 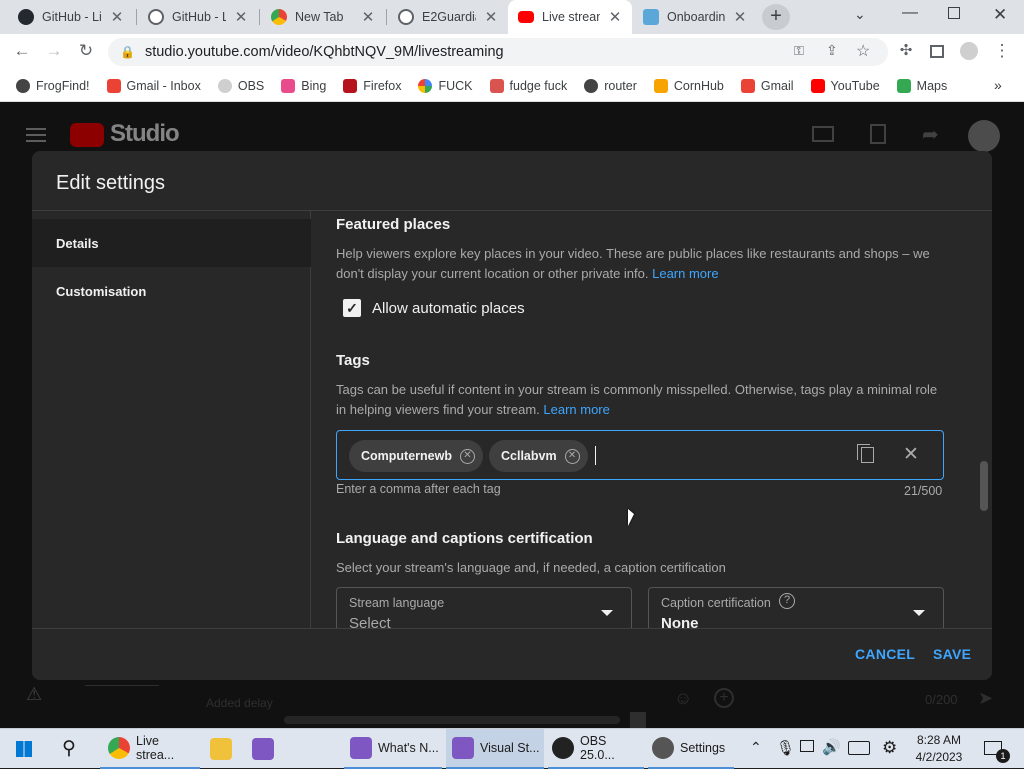 What do you see at coordinates (303, 85) in the screenshot?
I see `bookmark-bing: Bing` at bounding box center [303, 85].